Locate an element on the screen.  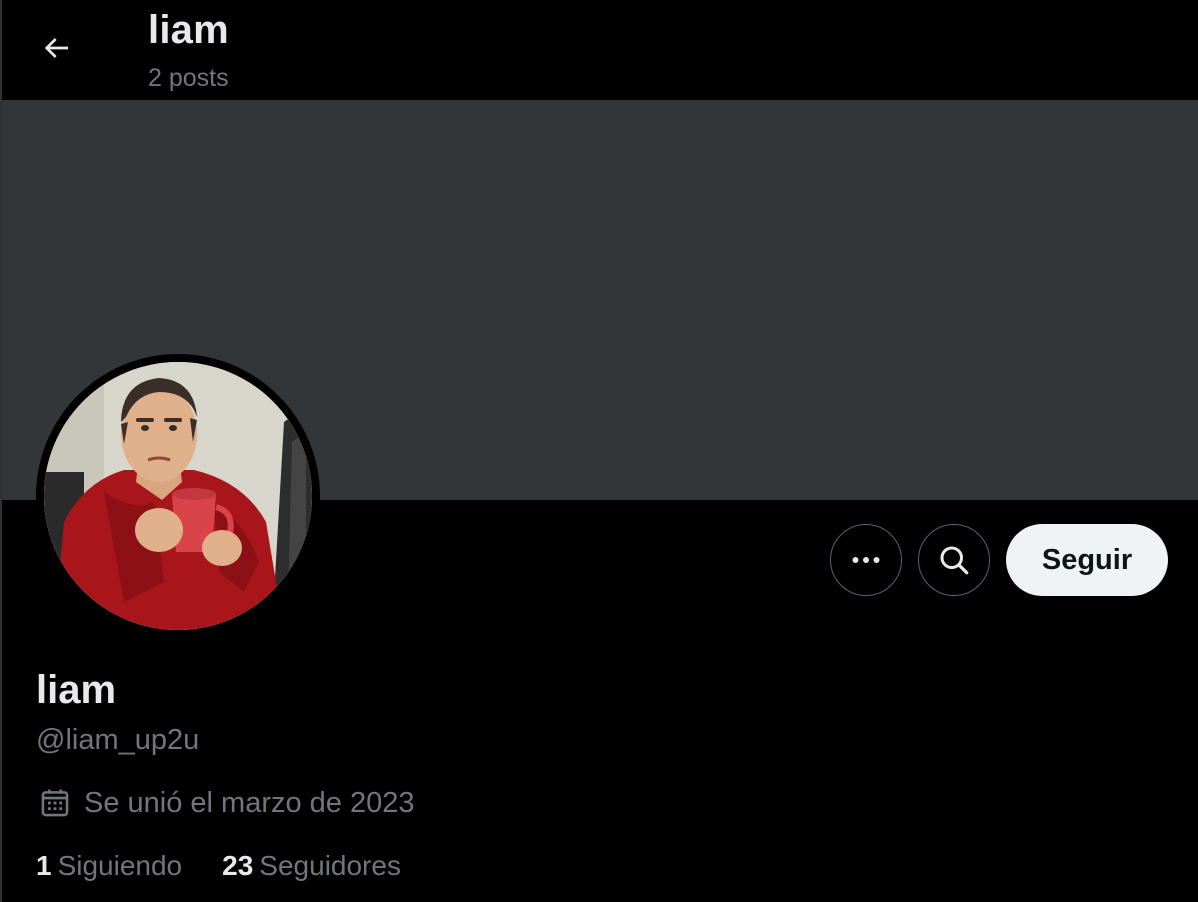
avatar-photo is located at coordinates (178, 496).